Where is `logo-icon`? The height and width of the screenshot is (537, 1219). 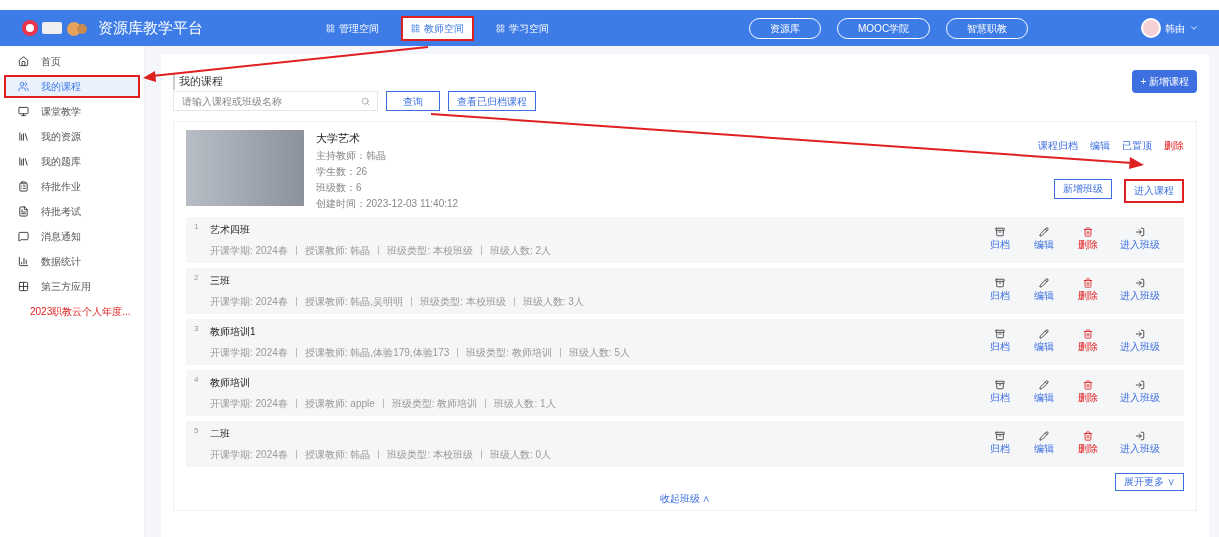
logo-icon is located at coordinates (55, 28).